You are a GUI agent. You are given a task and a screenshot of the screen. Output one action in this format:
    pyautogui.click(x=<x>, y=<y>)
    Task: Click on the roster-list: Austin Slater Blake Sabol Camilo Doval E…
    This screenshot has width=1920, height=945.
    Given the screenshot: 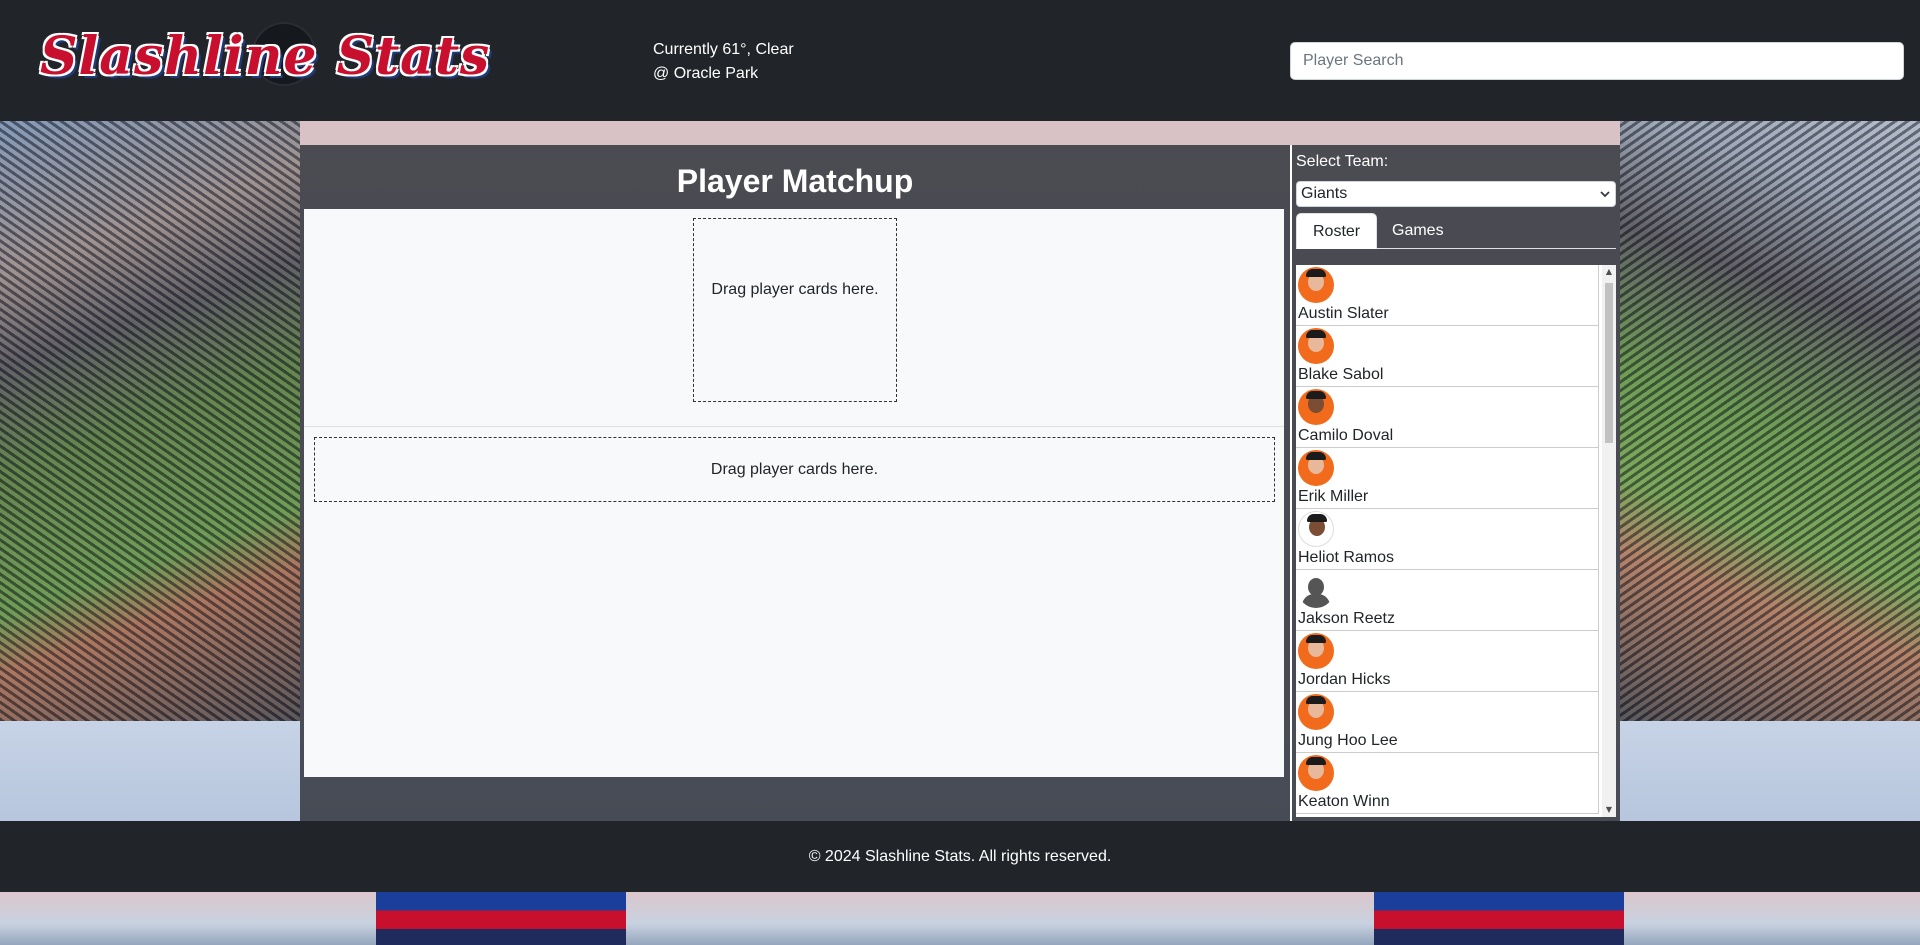 What is the action you would take?
    pyautogui.click(x=1456, y=541)
    